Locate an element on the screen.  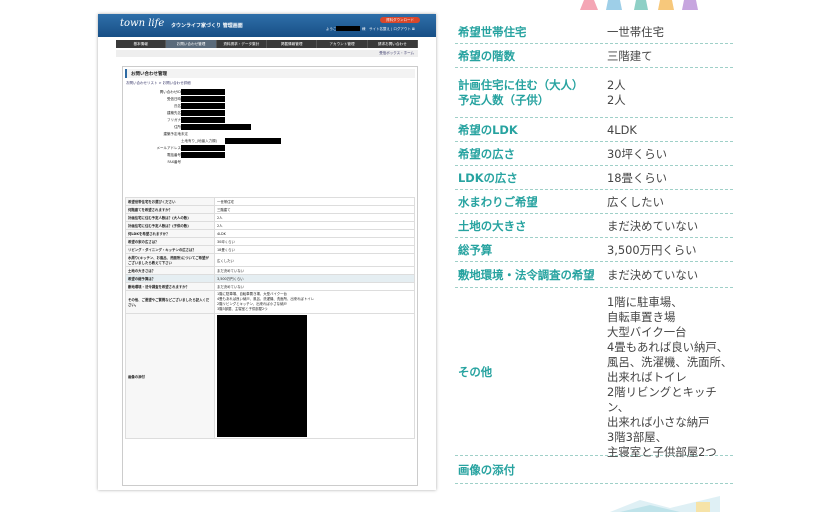
info-row: 問い合わせID is located at coordinates (273, 92).